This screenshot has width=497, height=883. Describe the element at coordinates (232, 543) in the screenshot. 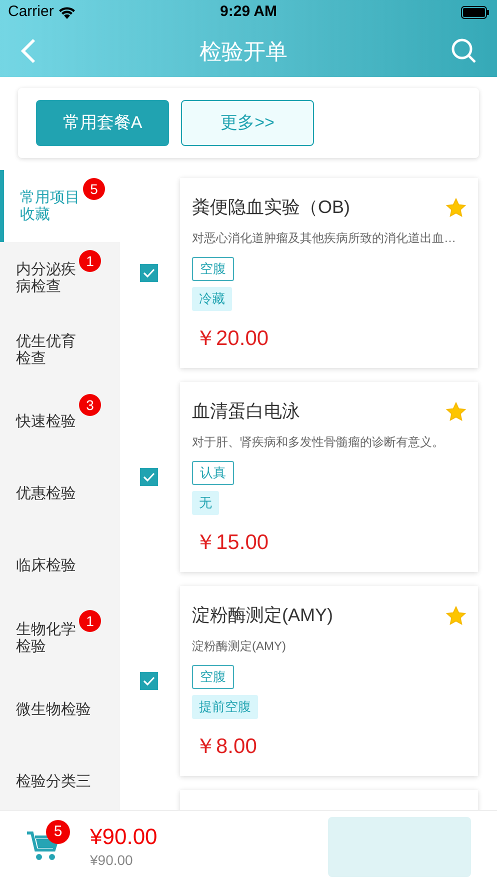

I see `test-price: ￥15.00` at that location.